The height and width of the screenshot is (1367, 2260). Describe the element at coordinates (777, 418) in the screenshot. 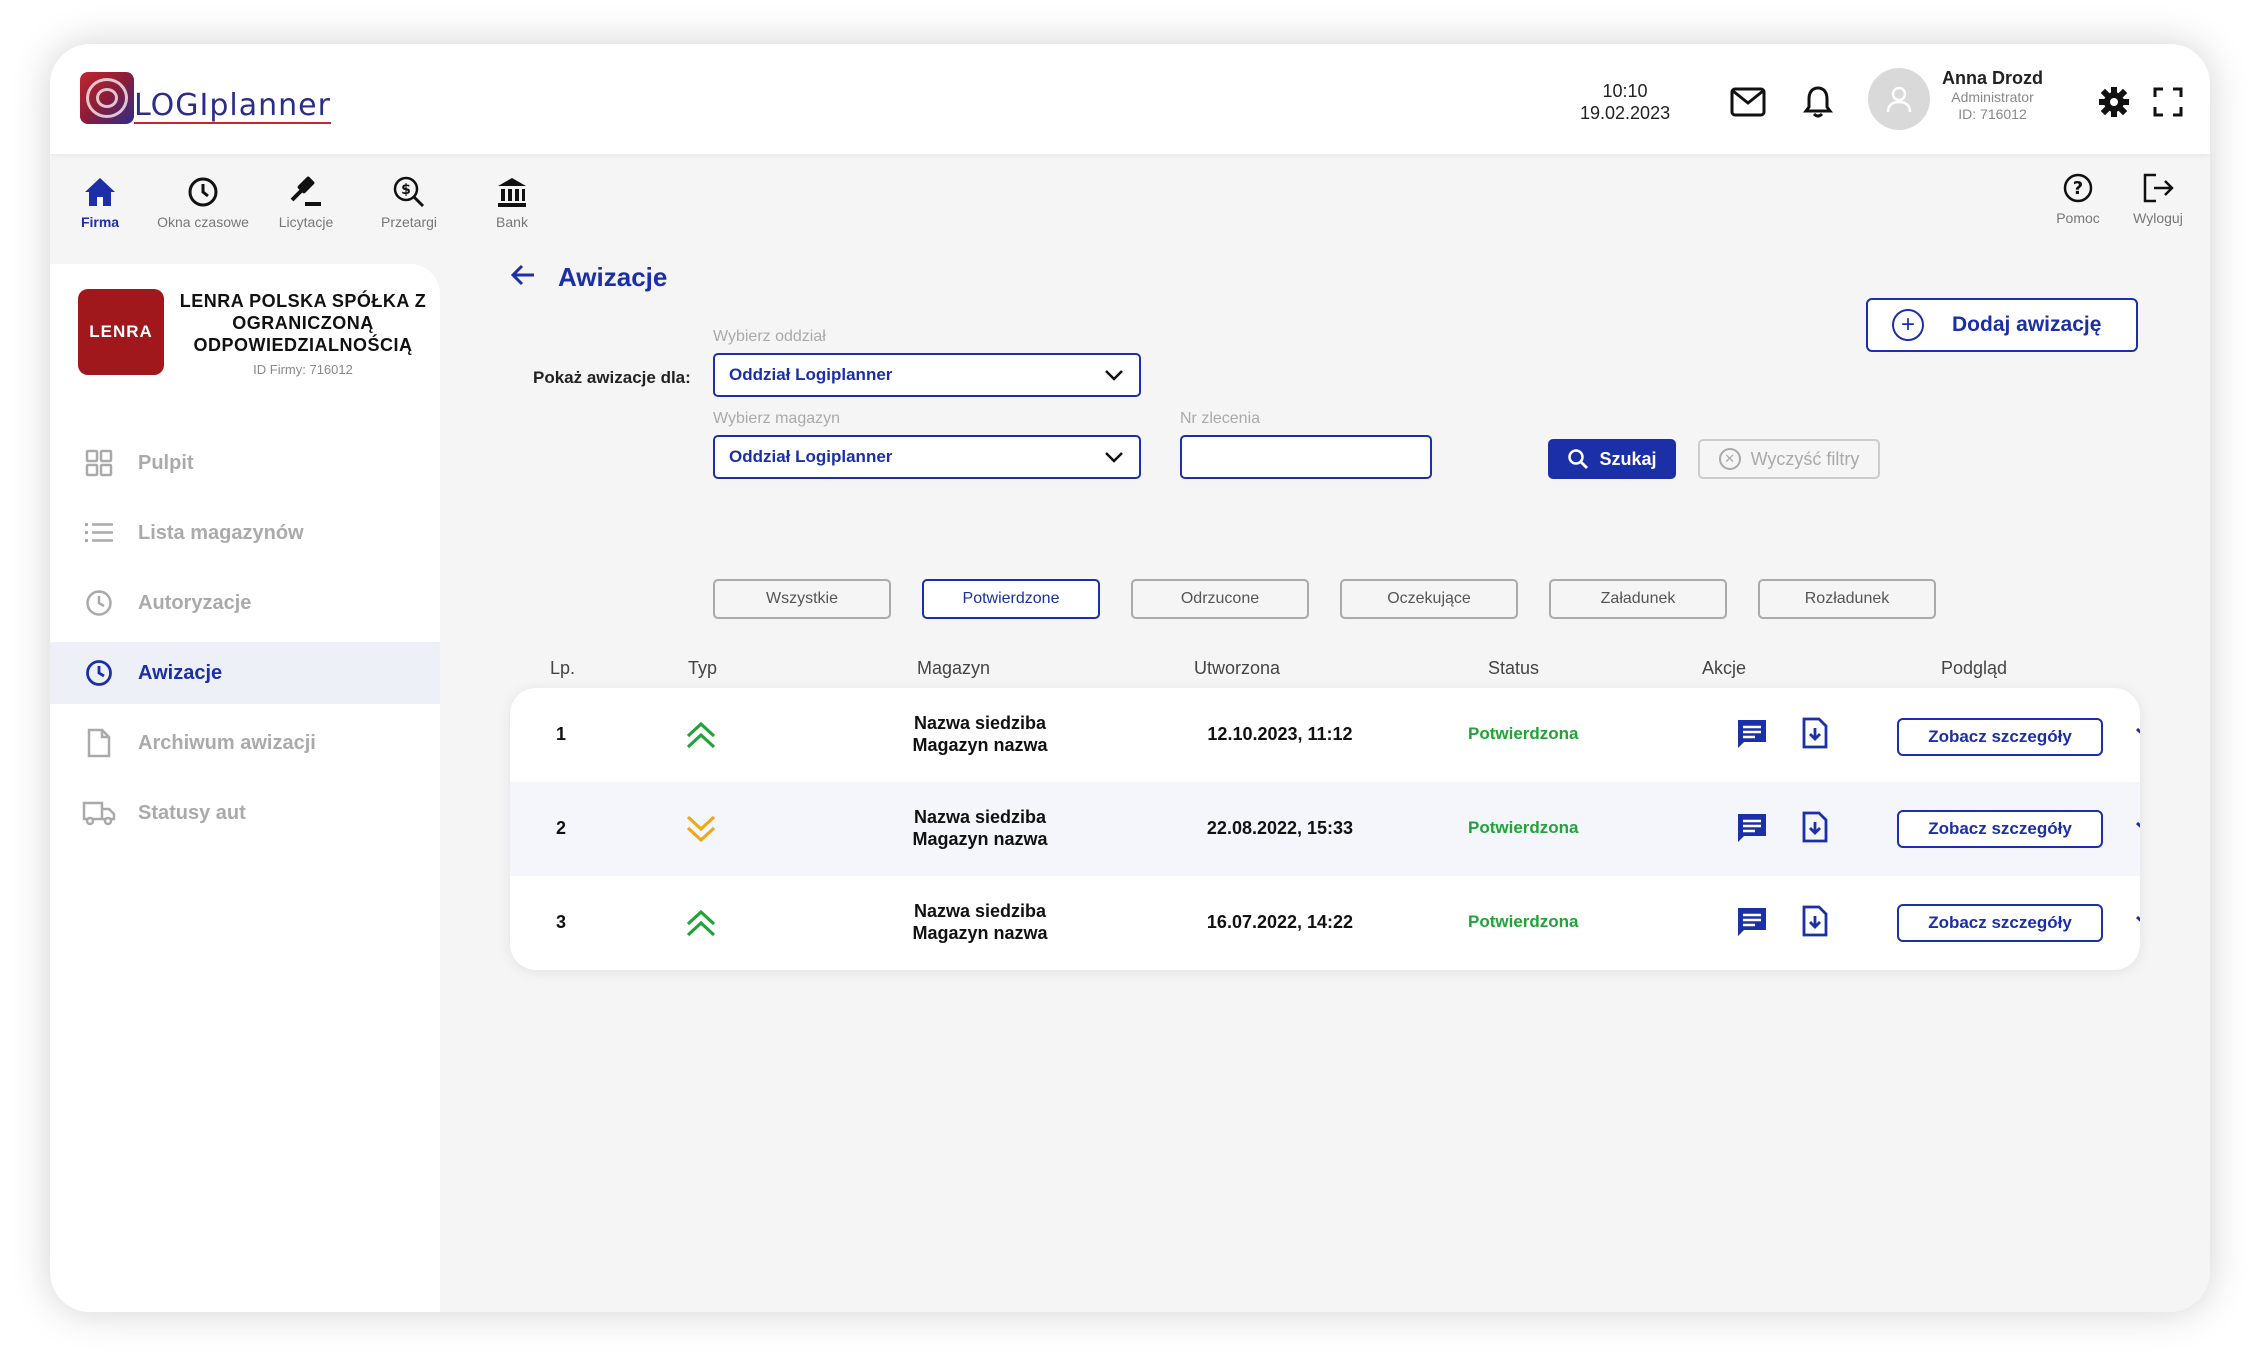

I see `warehouse-label: Wybierz magazyn` at that location.